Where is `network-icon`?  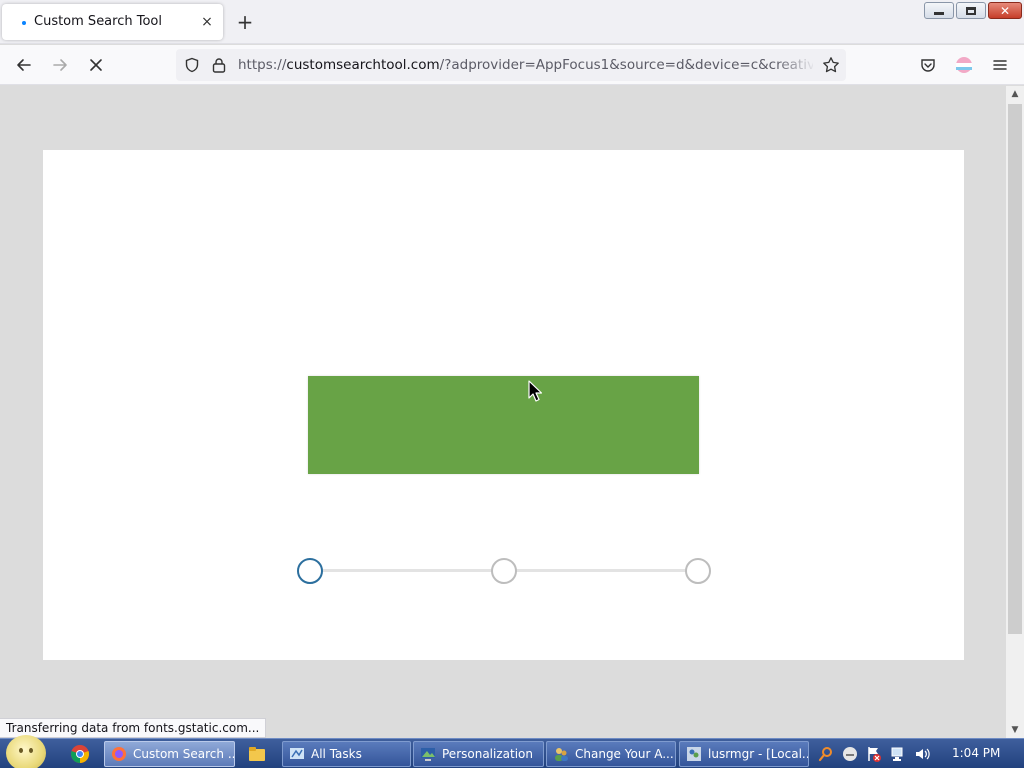
network-icon is located at coordinates (898, 754).